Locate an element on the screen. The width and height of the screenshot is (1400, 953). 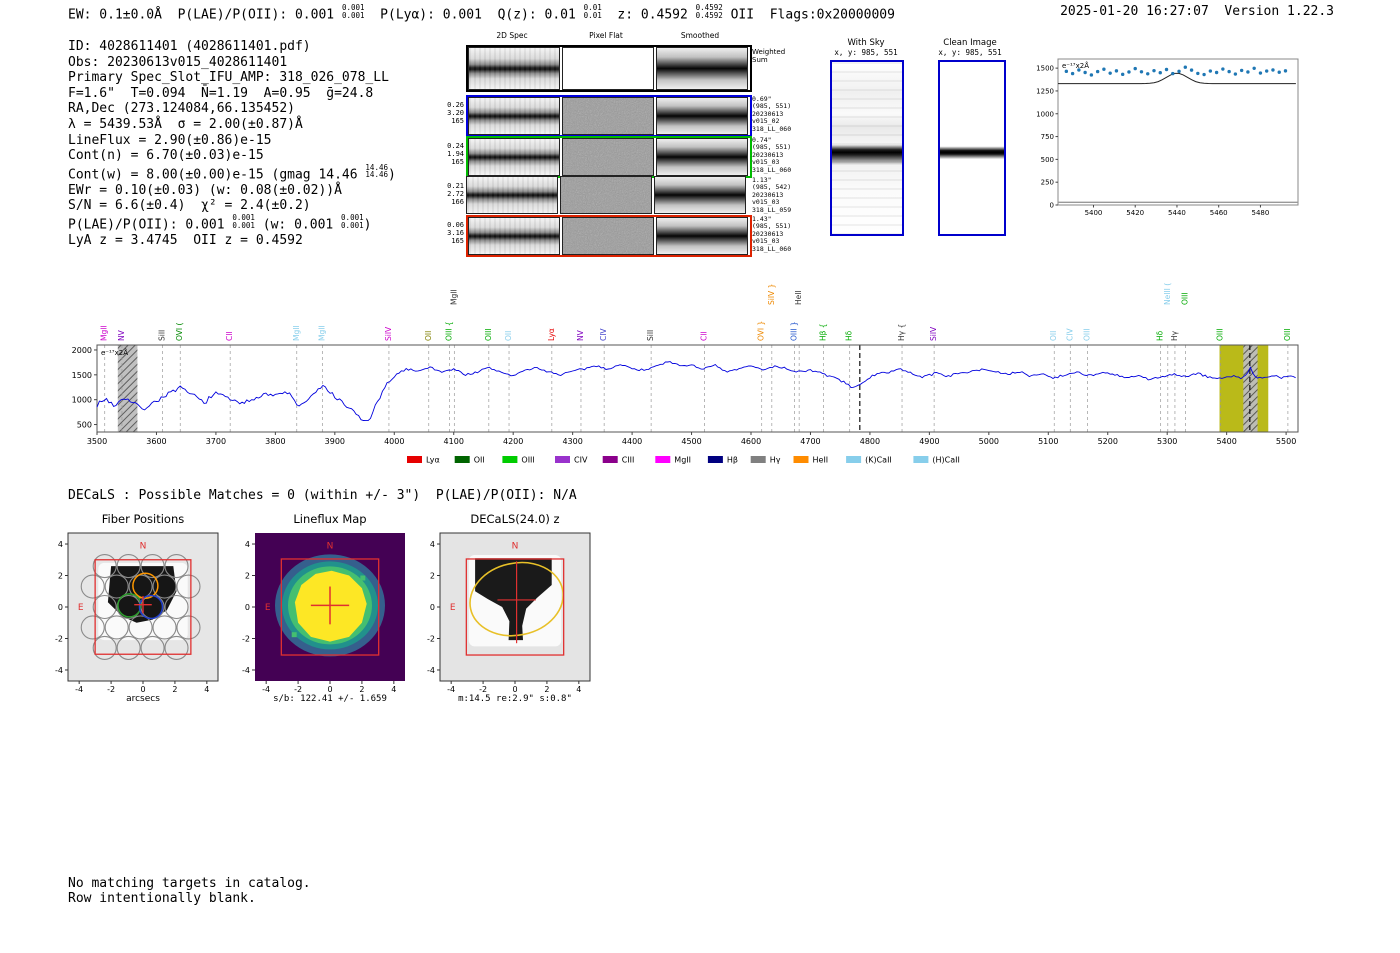
legend-swatch is located at coordinates (715, 459).